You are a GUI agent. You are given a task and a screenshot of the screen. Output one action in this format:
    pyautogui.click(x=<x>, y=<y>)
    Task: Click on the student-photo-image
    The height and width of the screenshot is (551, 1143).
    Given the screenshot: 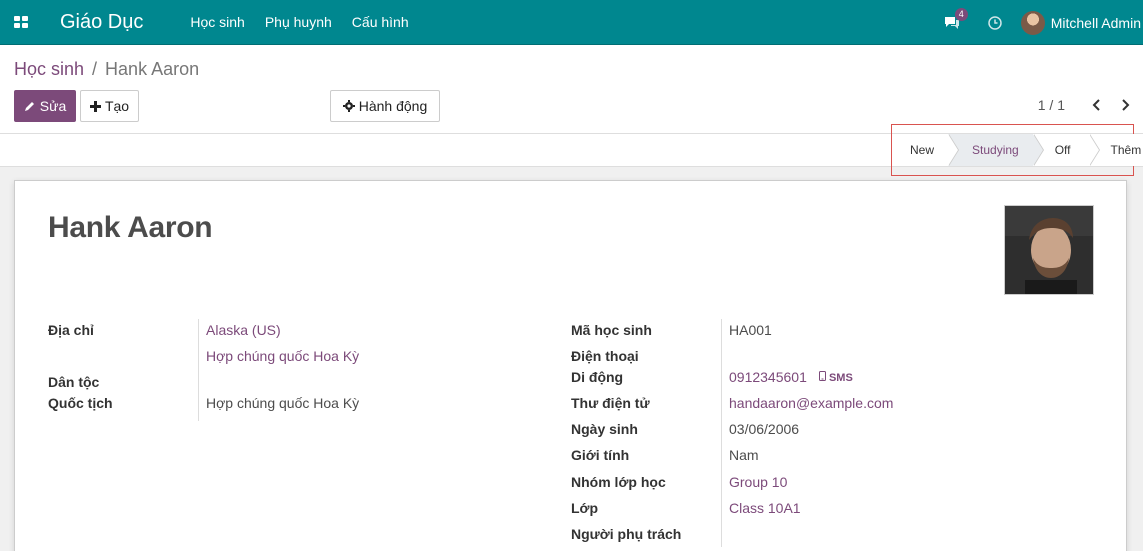 What is the action you would take?
    pyautogui.click(x=1049, y=250)
    